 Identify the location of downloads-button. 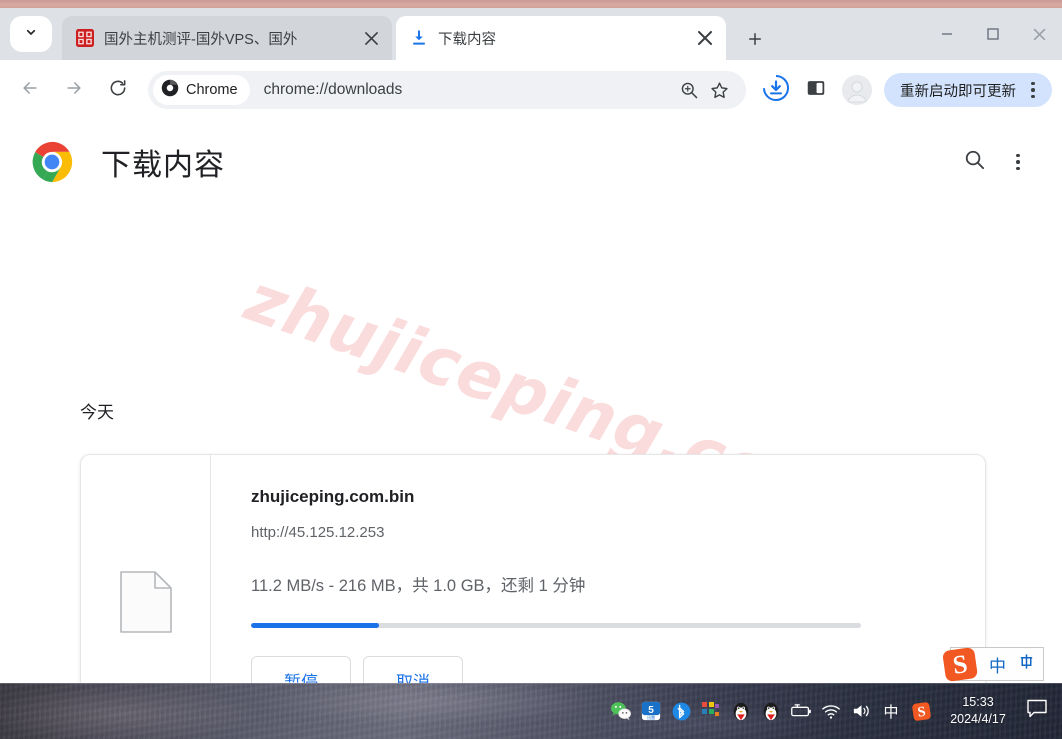
(776, 90).